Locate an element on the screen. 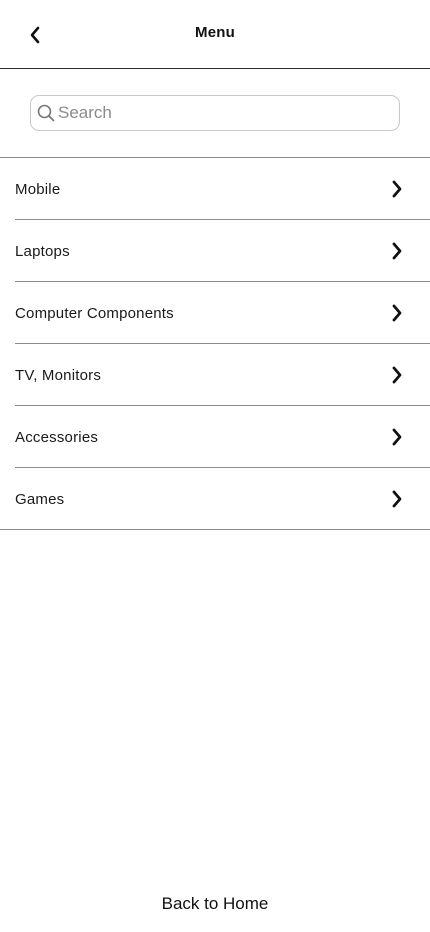  menu-item-mobile: Mobile is located at coordinates (215, 189).